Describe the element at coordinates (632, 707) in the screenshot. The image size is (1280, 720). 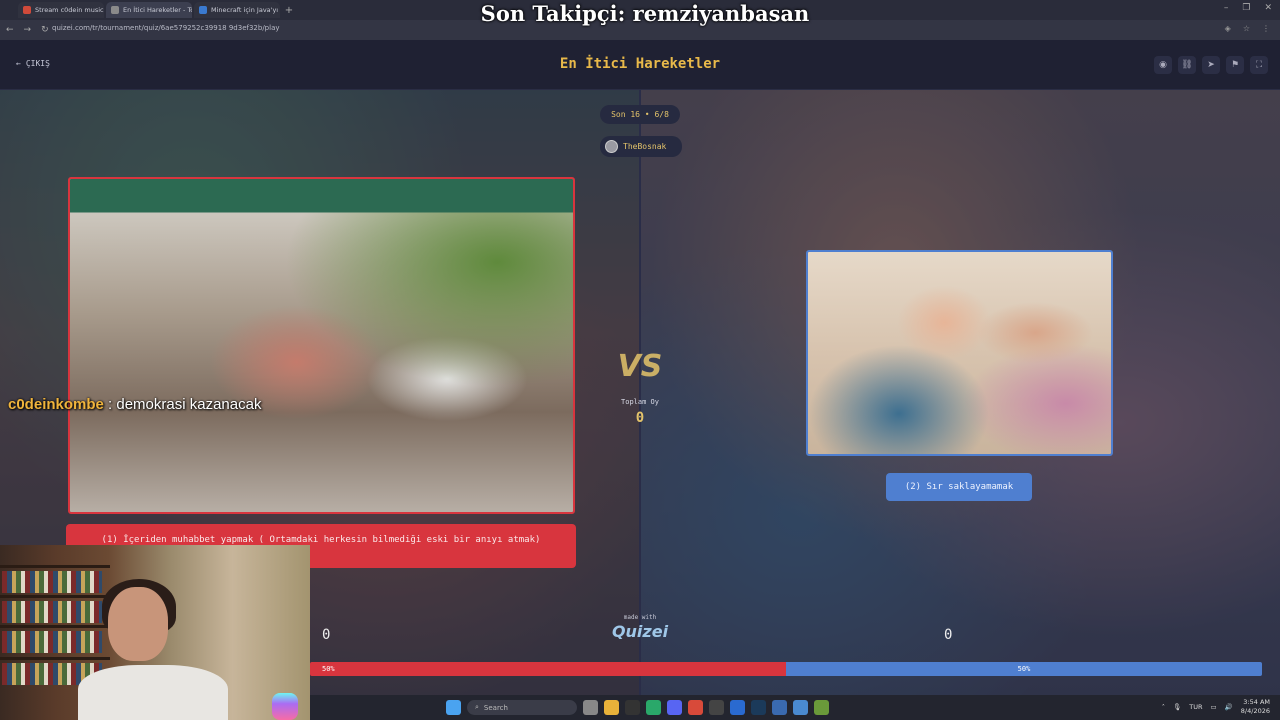
I see `terminal-icon` at that location.